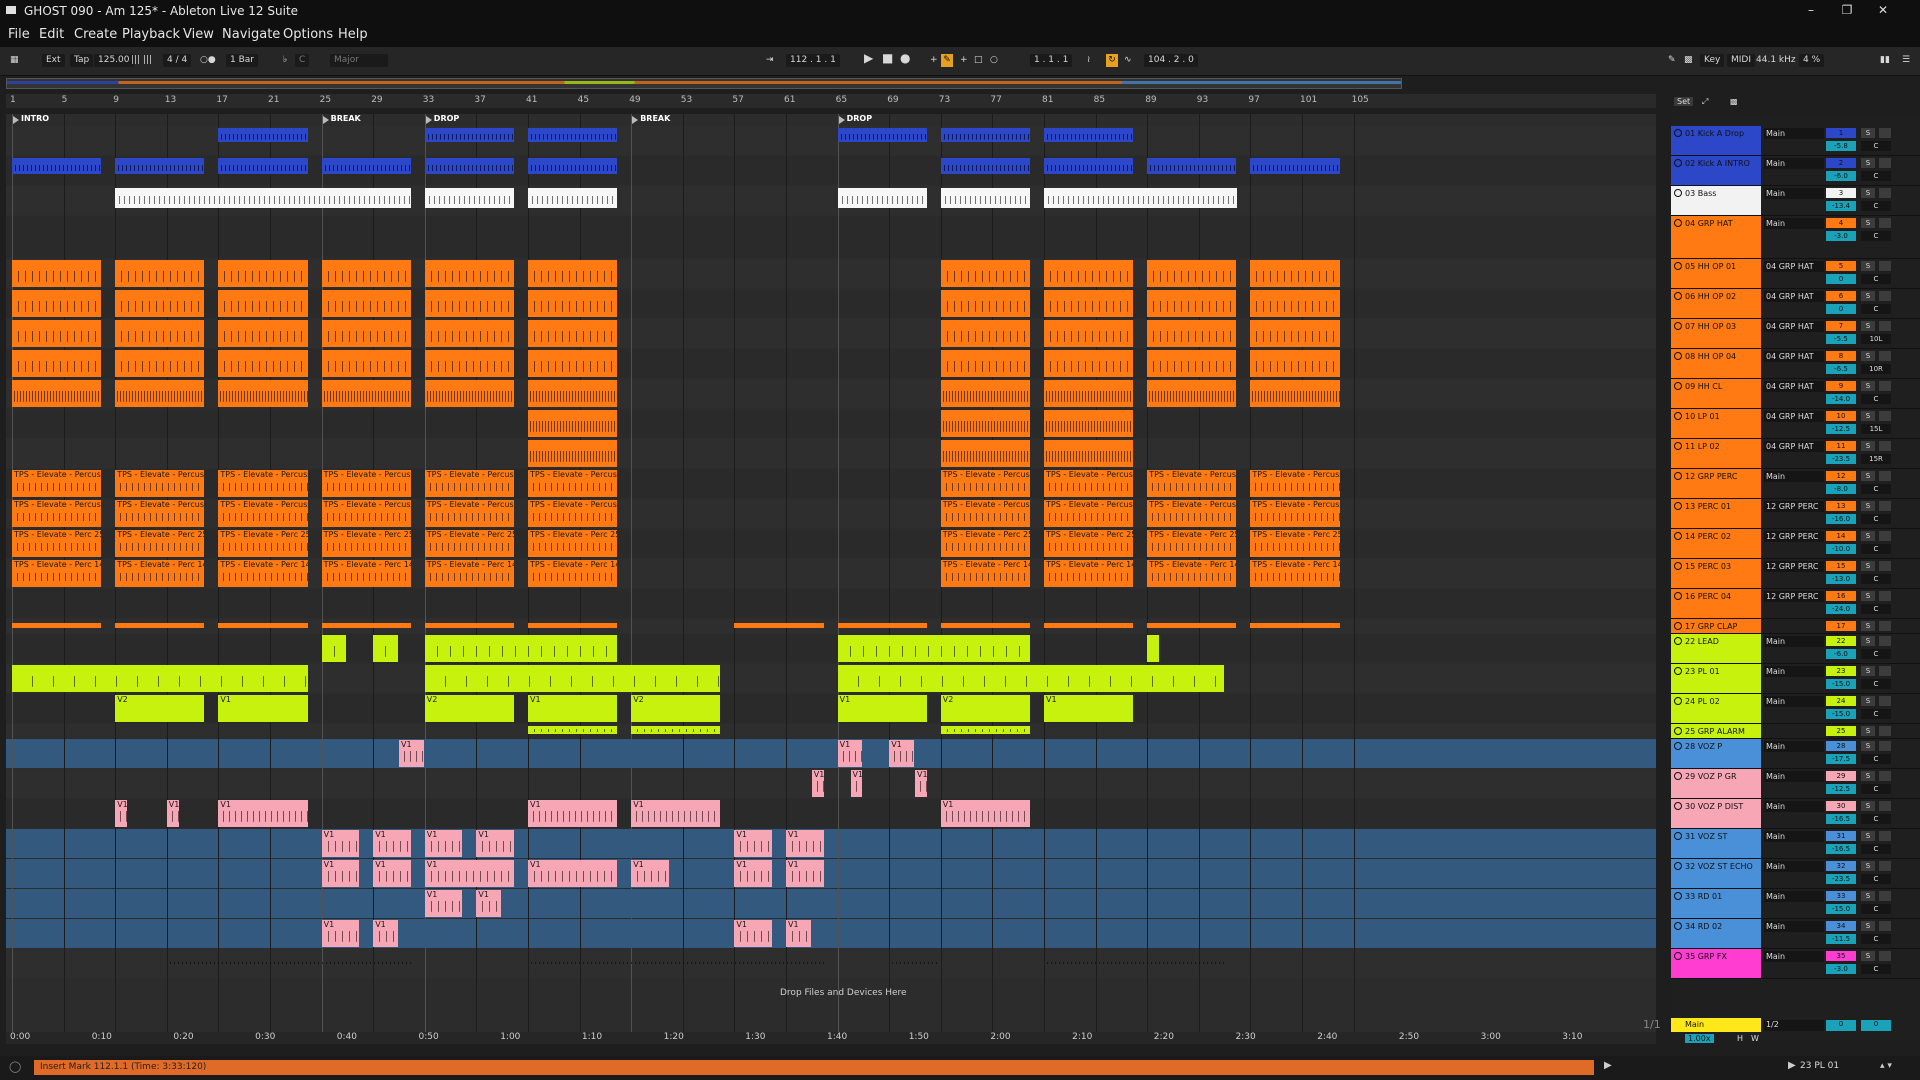  Describe the element at coordinates (302, 60) in the screenshot. I see `key-select: C` at that location.